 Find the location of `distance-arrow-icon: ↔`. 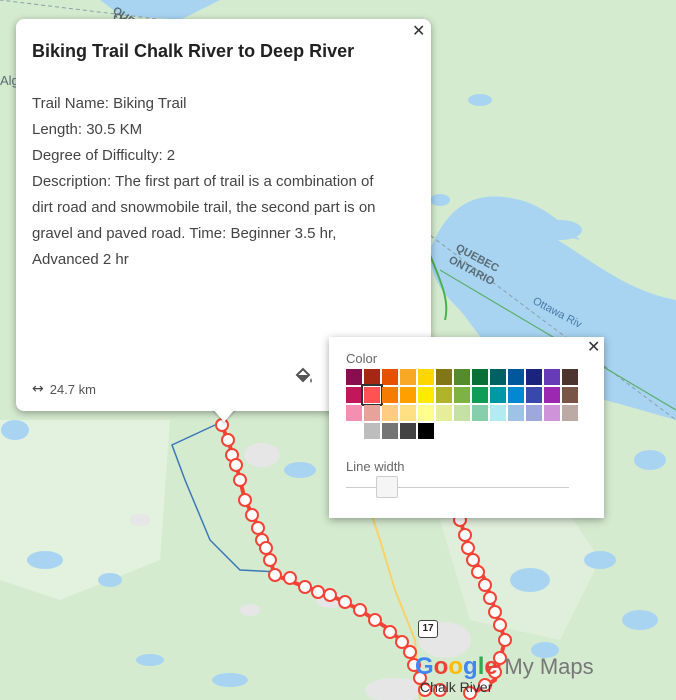

distance-arrow-icon: ↔ is located at coordinates (38, 389).